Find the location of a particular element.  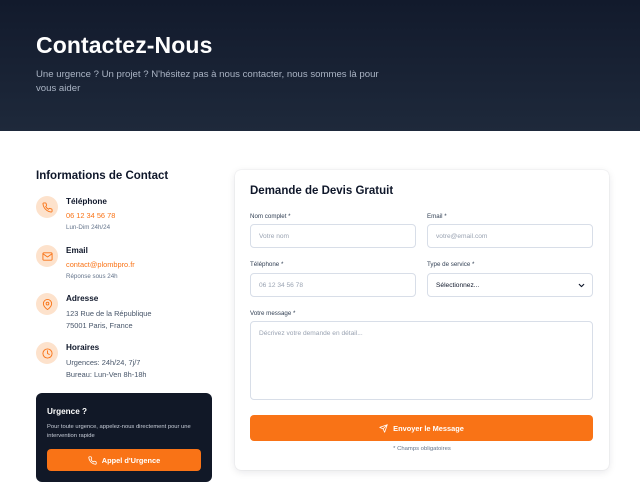

emergency-call-label: Appel d'Urgence is located at coordinates (131, 460).